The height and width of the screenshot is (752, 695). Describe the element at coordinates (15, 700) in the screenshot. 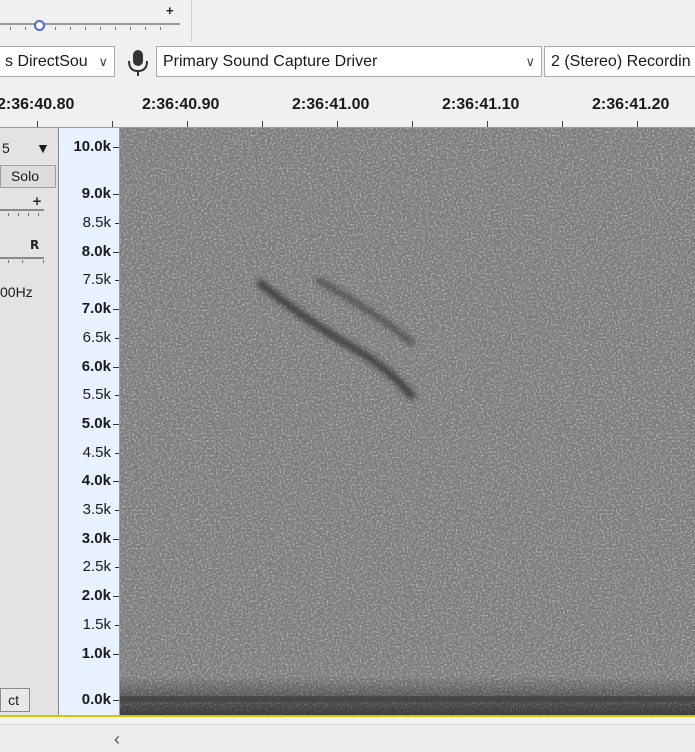

I see `select-button: ct` at that location.